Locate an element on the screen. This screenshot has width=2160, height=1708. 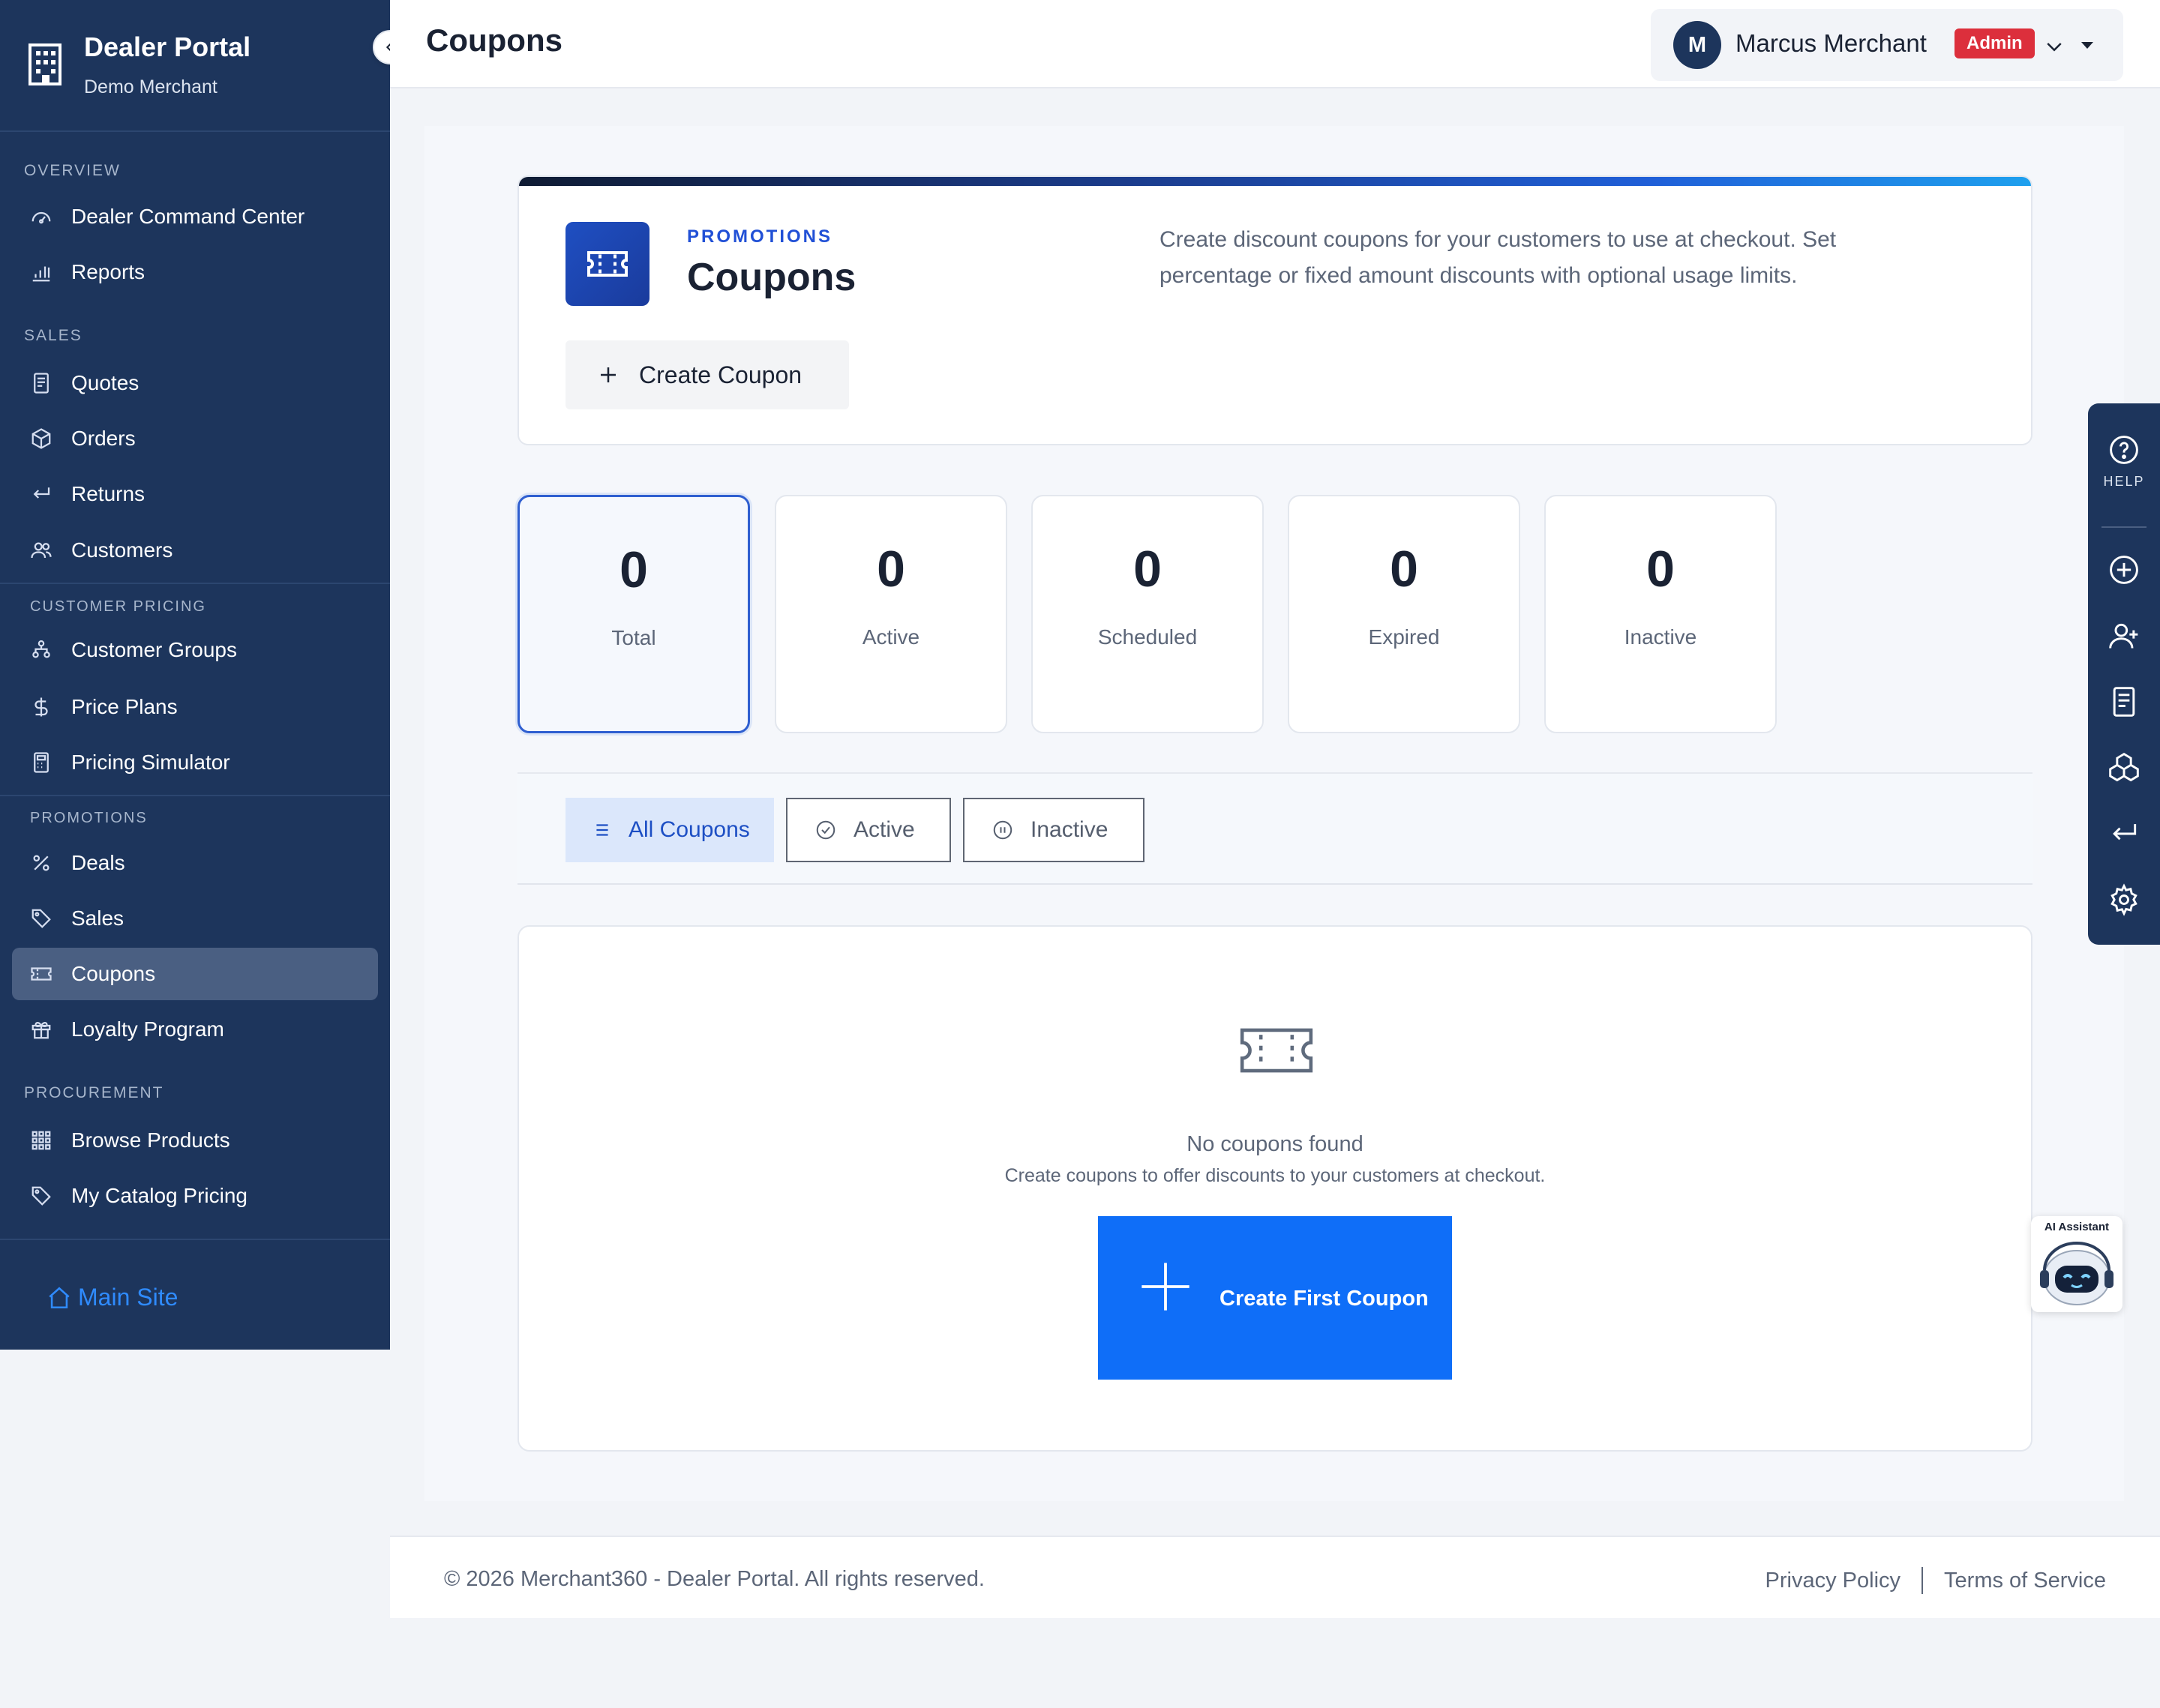
filter-tab-label: All Coupons is located at coordinates (689, 829).